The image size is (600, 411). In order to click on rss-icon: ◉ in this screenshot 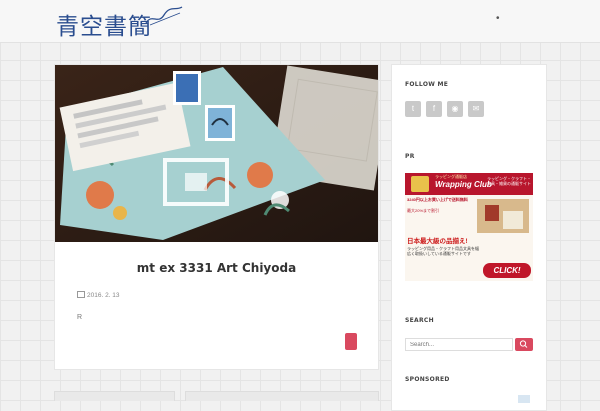, I will do `click(455, 109)`.